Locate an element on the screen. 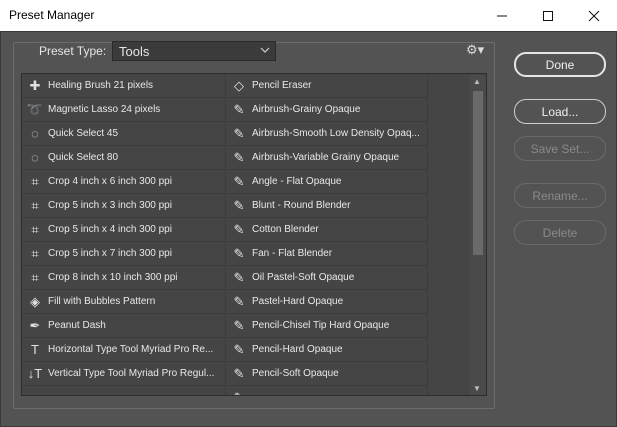 The image size is (617, 427). scroll-thumb is located at coordinates (478, 173).